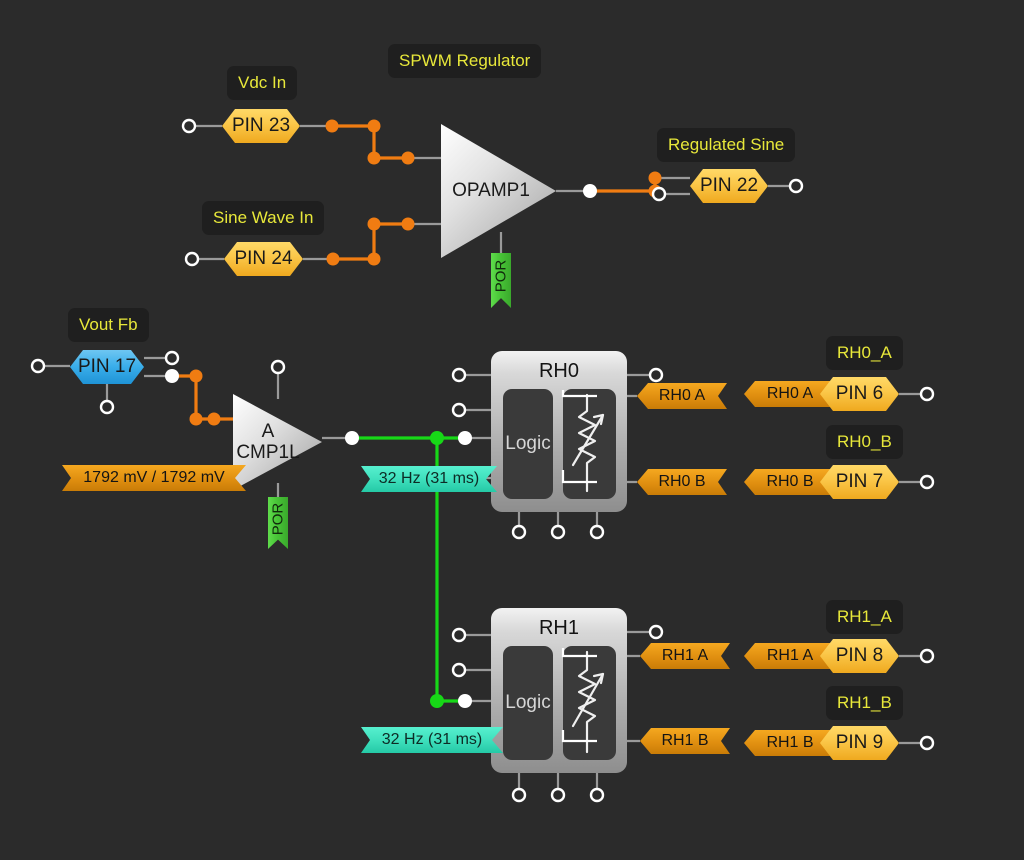 This screenshot has height=860, width=1024. I want to click on net-label-rh0-a: RH0_A, so click(864, 353).